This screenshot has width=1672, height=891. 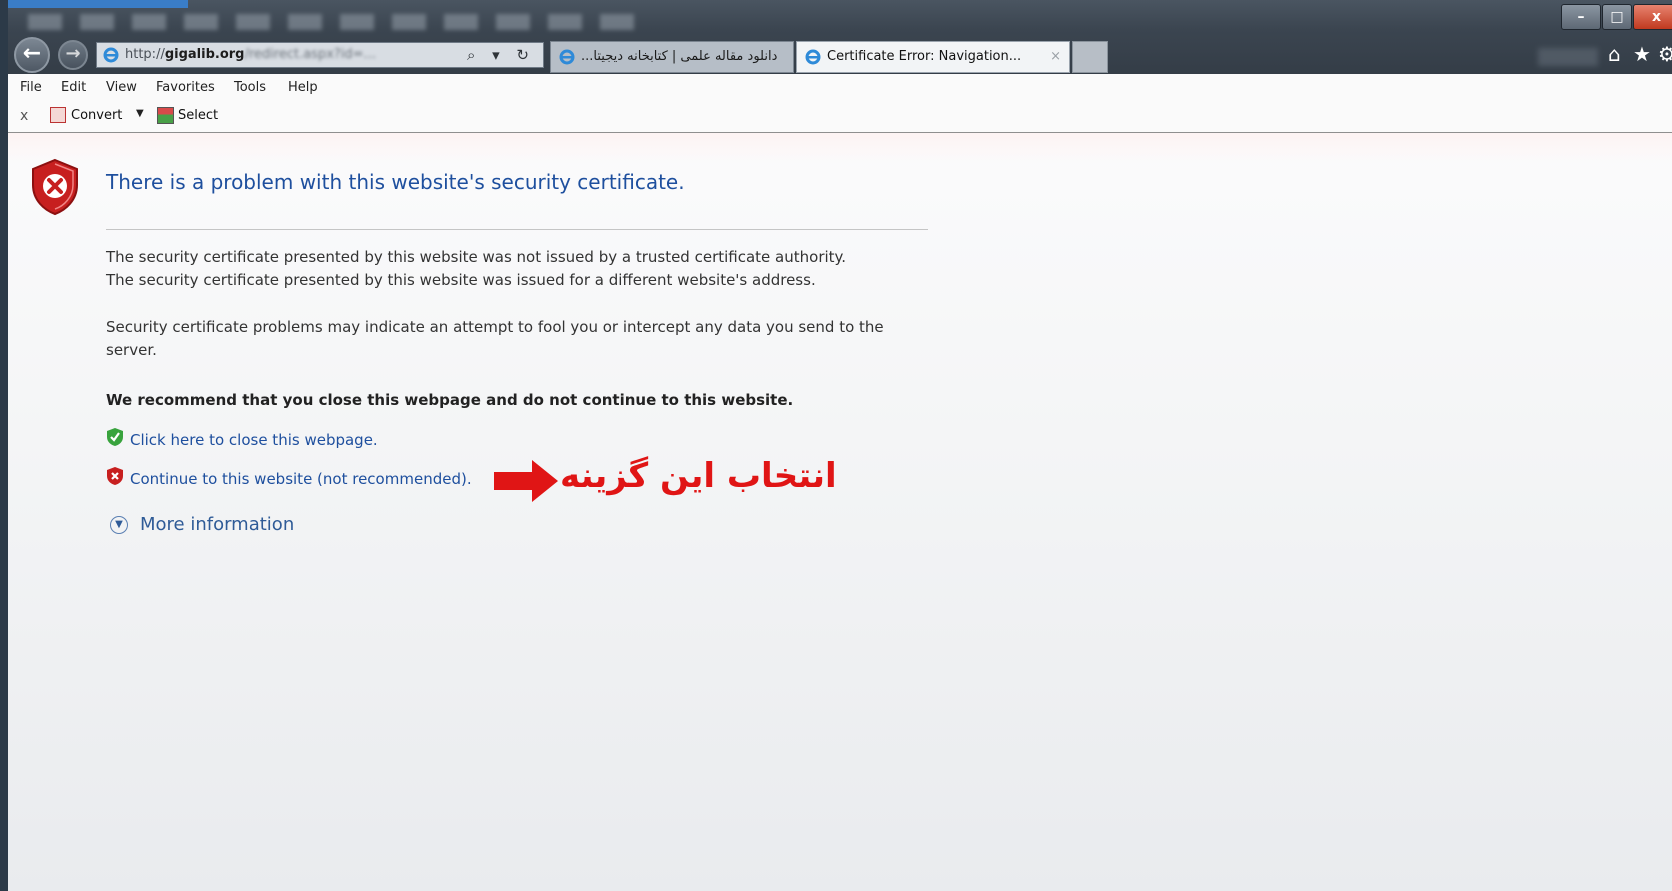 What do you see at coordinates (204, 54) in the screenshot?
I see `url-host: gigalib.org` at bounding box center [204, 54].